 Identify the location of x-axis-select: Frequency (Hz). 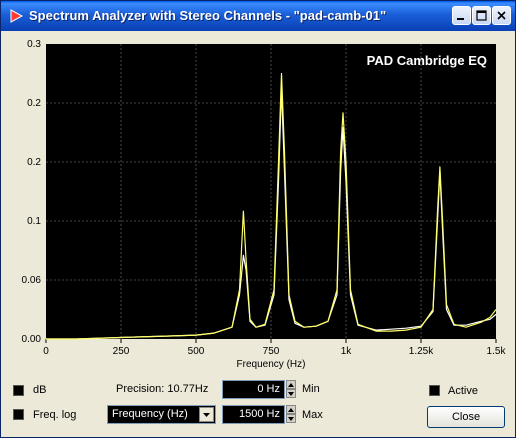
(161, 414).